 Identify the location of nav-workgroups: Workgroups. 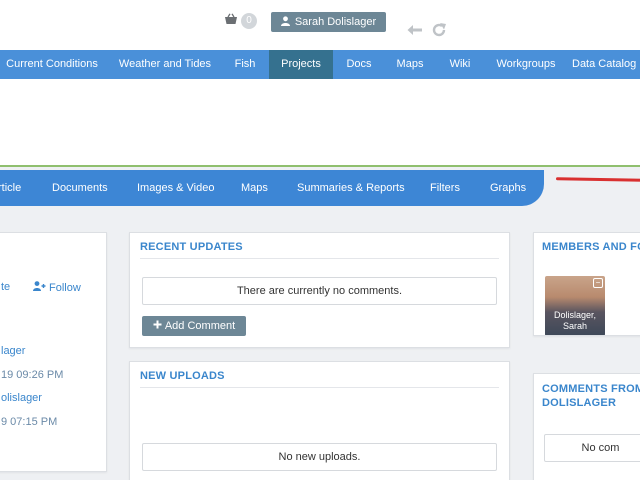
(526, 64).